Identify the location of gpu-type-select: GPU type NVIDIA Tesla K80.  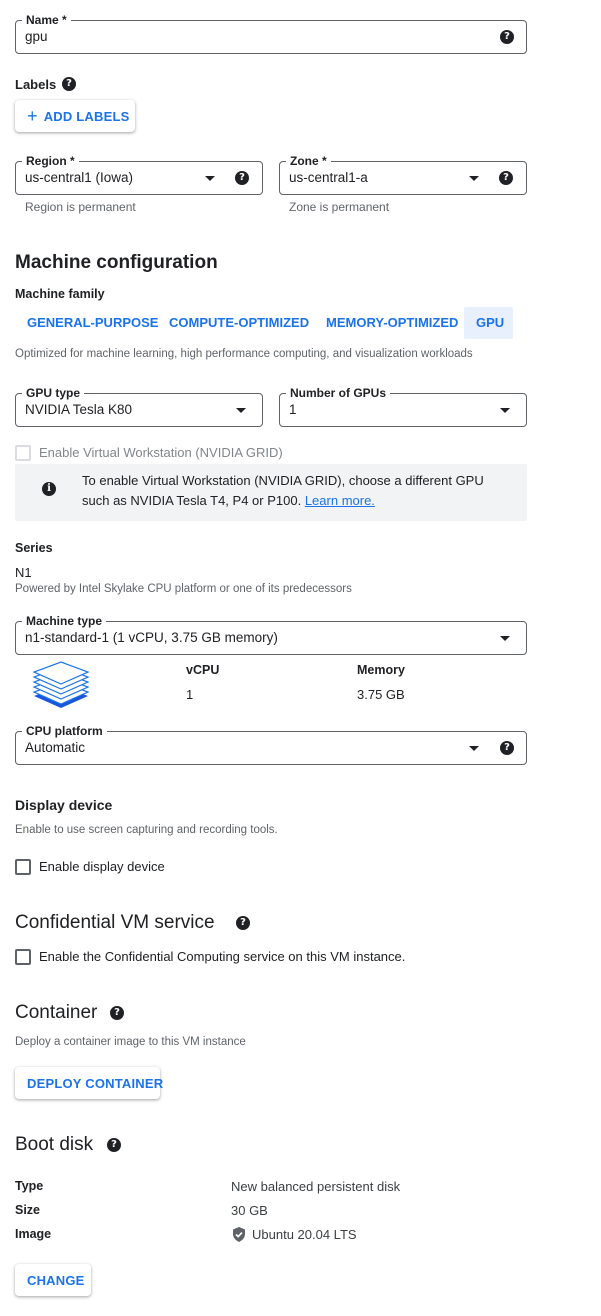
(139, 406).